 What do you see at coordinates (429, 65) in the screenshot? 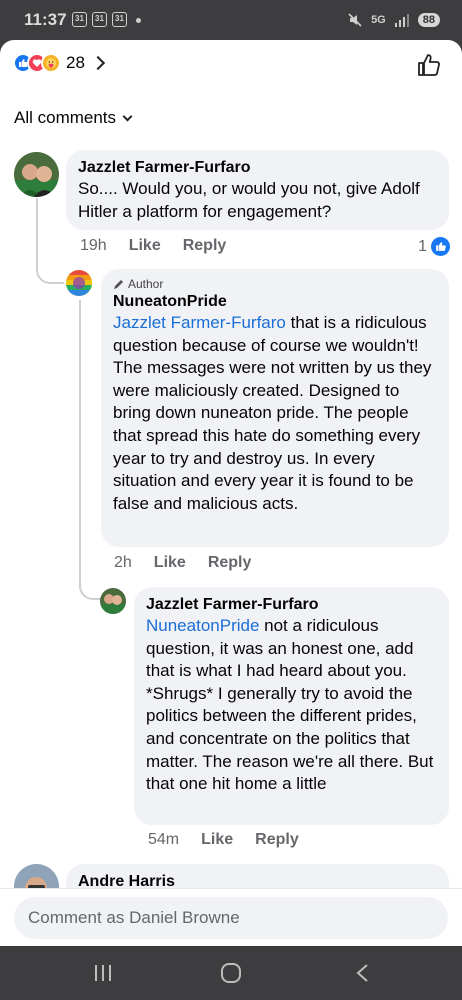
I see `like-thumb-icon` at bounding box center [429, 65].